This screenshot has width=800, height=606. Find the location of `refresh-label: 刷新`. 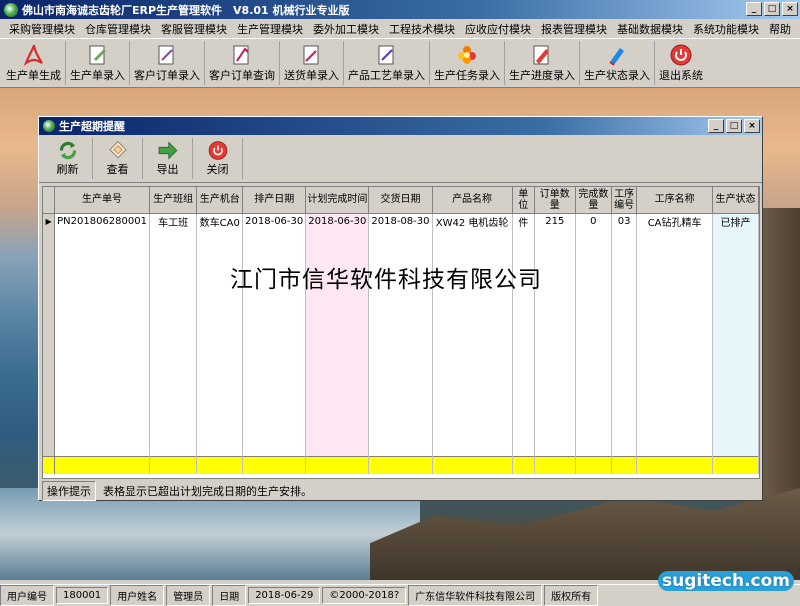

refresh-label: 刷新 is located at coordinates (67, 169).